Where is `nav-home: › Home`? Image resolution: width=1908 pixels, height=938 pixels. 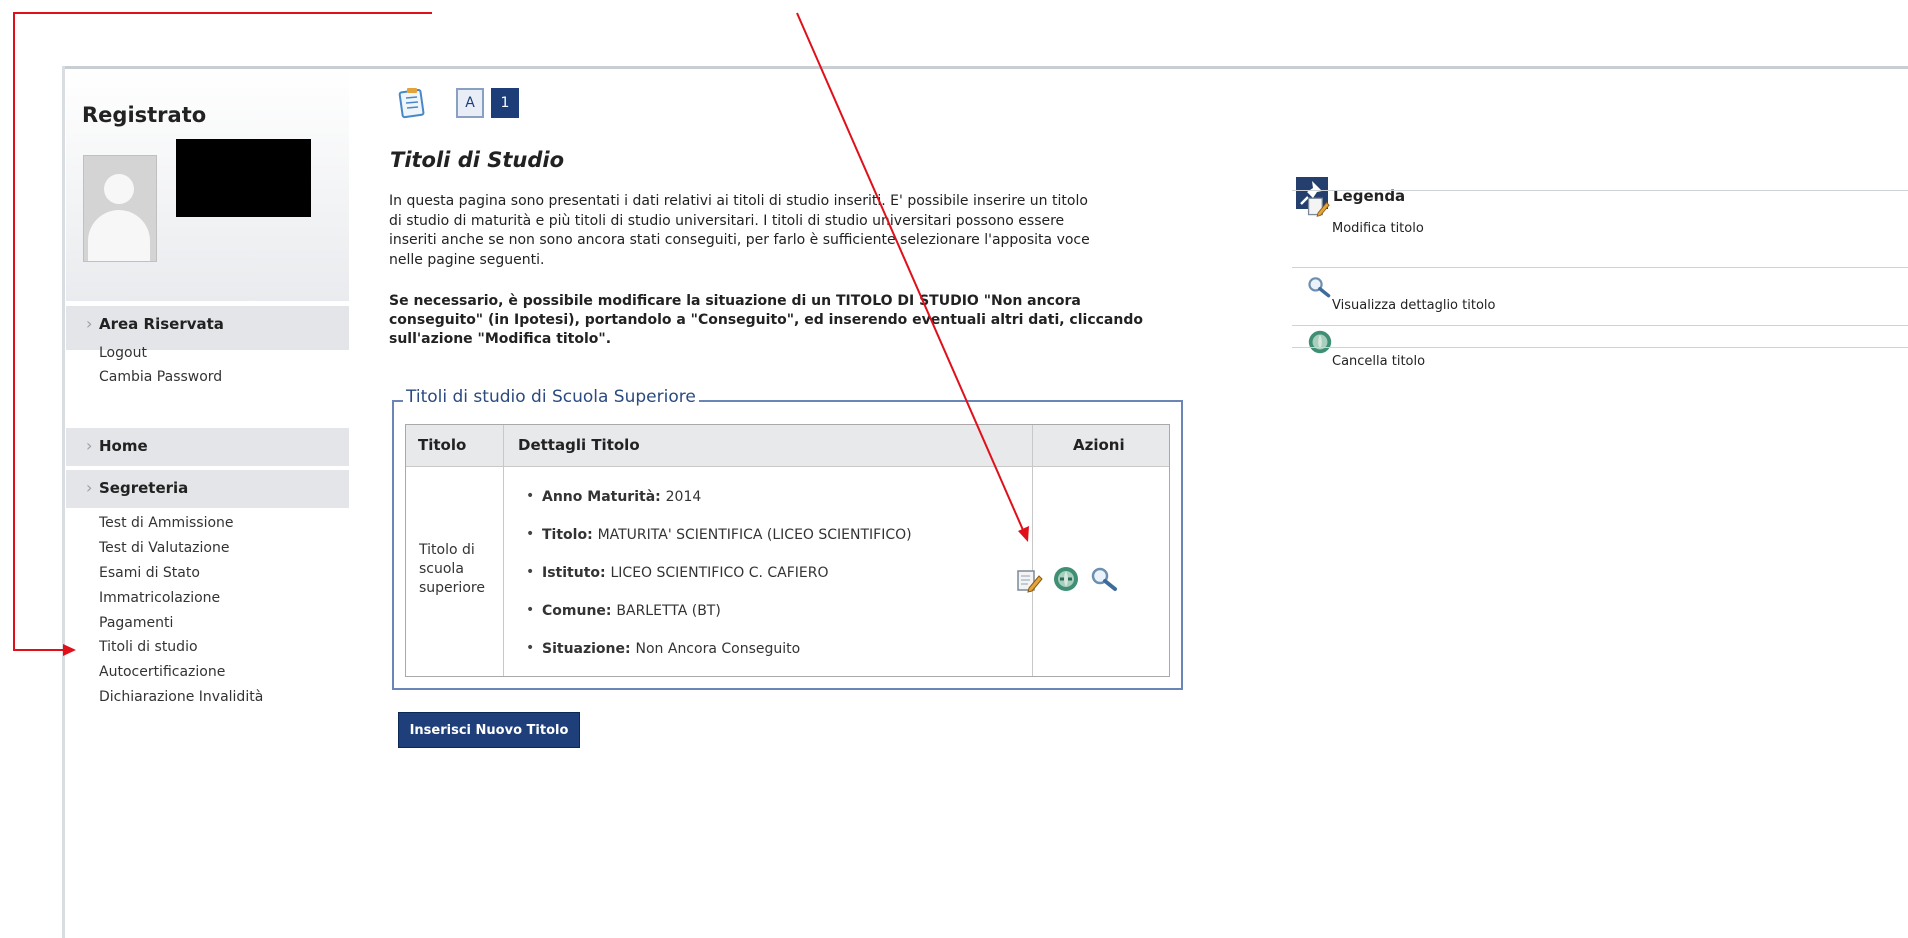 nav-home: › Home is located at coordinates (207, 447).